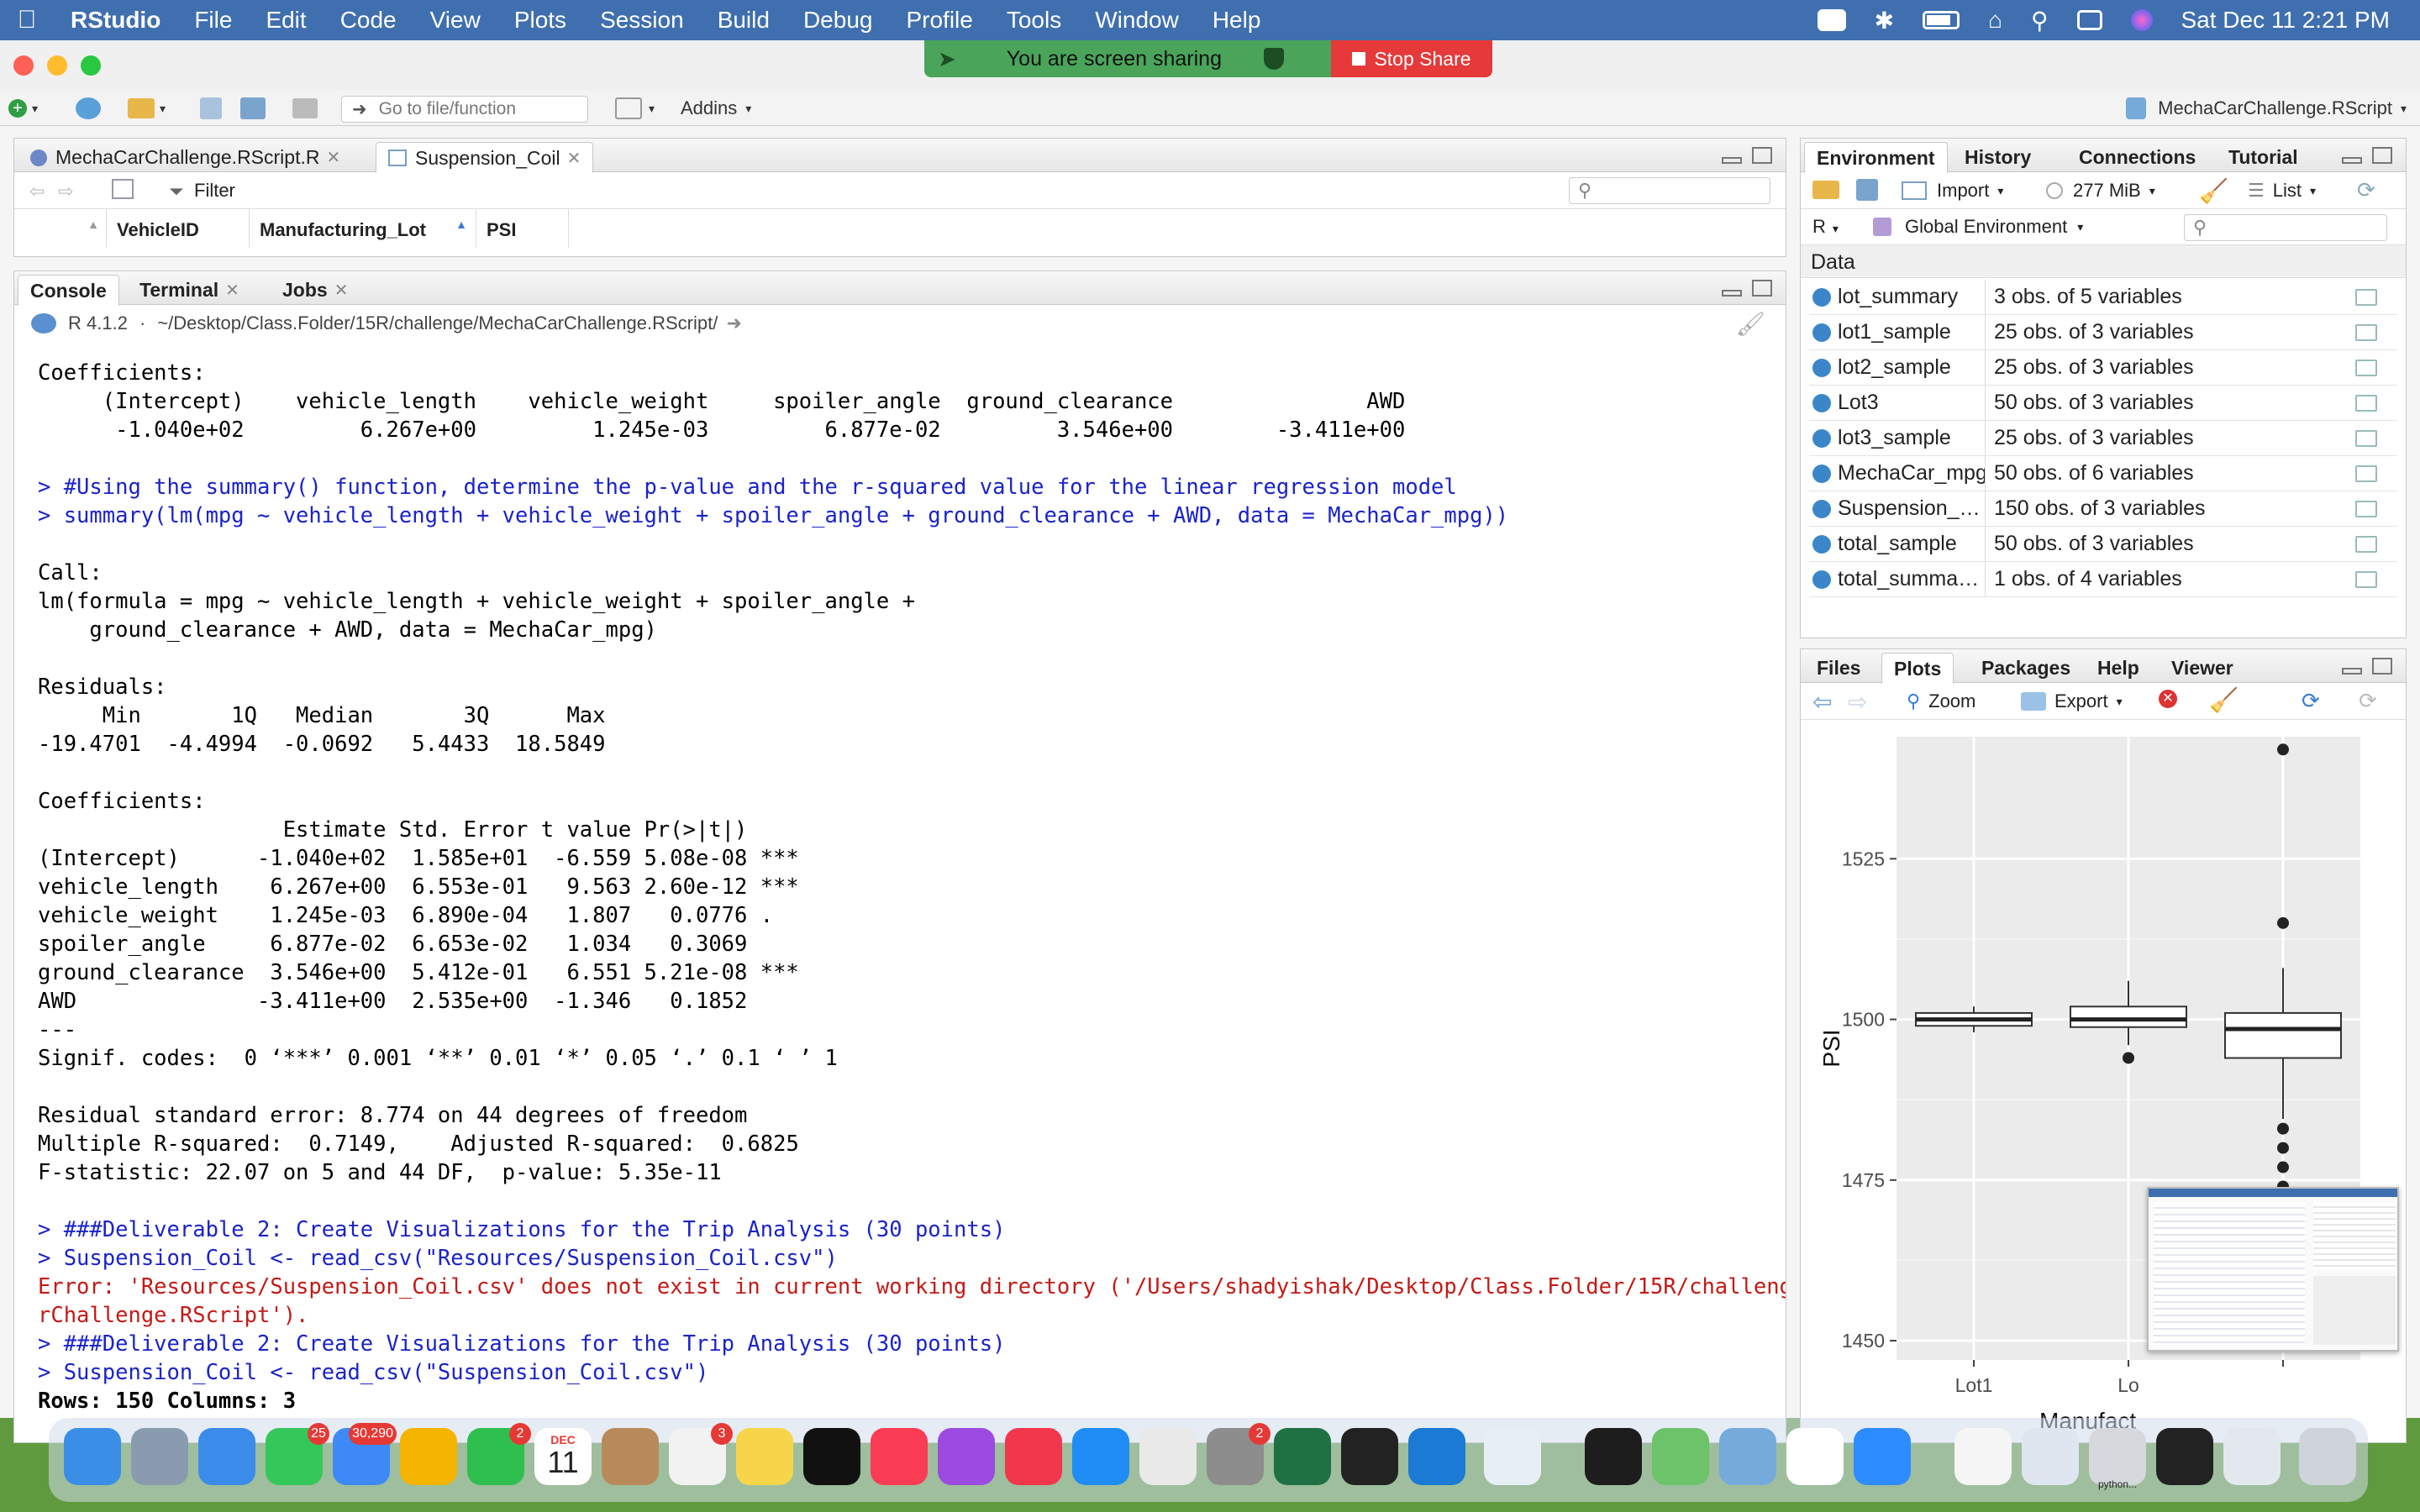 This screenshot has width=2420, height=1512. Describe the element at coordinates (1825, 227) in the screenshot. I see `language-select: R ▾` at that location.